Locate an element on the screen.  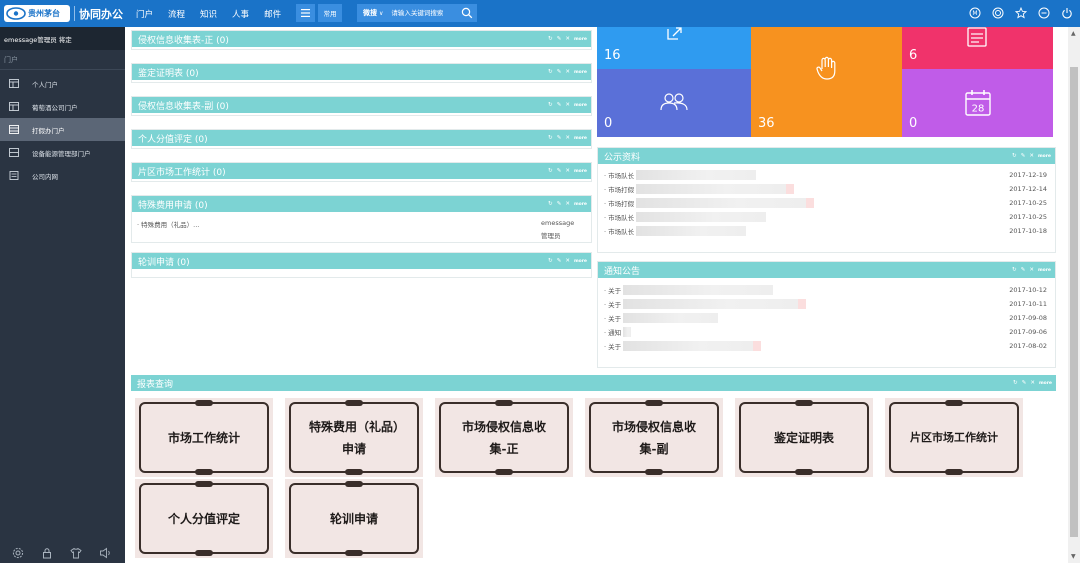
common-button: 常用 is located at coordinates (330, 13).